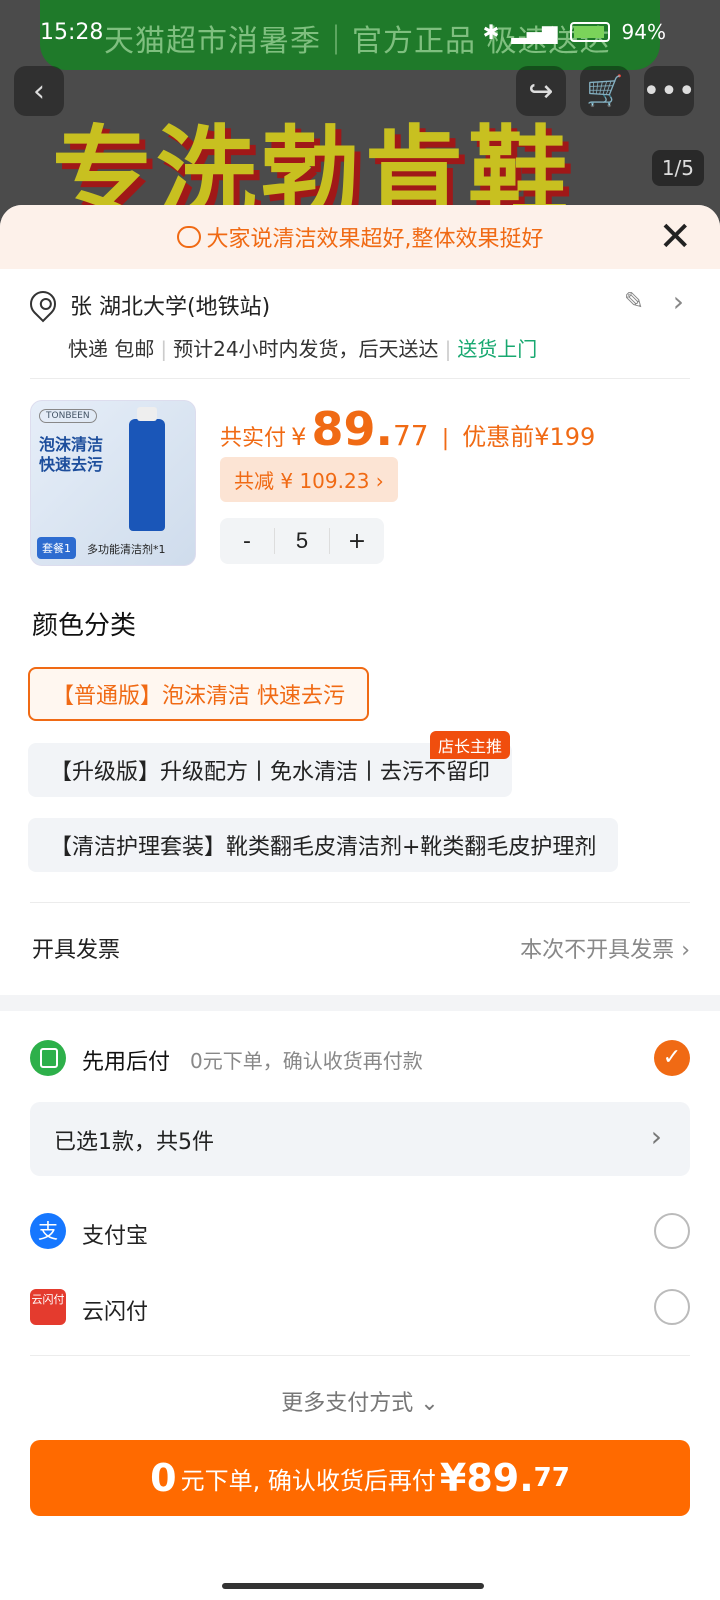 This screenshot has height=1600, width=720. I want to click on invoice-label: 开具发票, so click(76, 950).